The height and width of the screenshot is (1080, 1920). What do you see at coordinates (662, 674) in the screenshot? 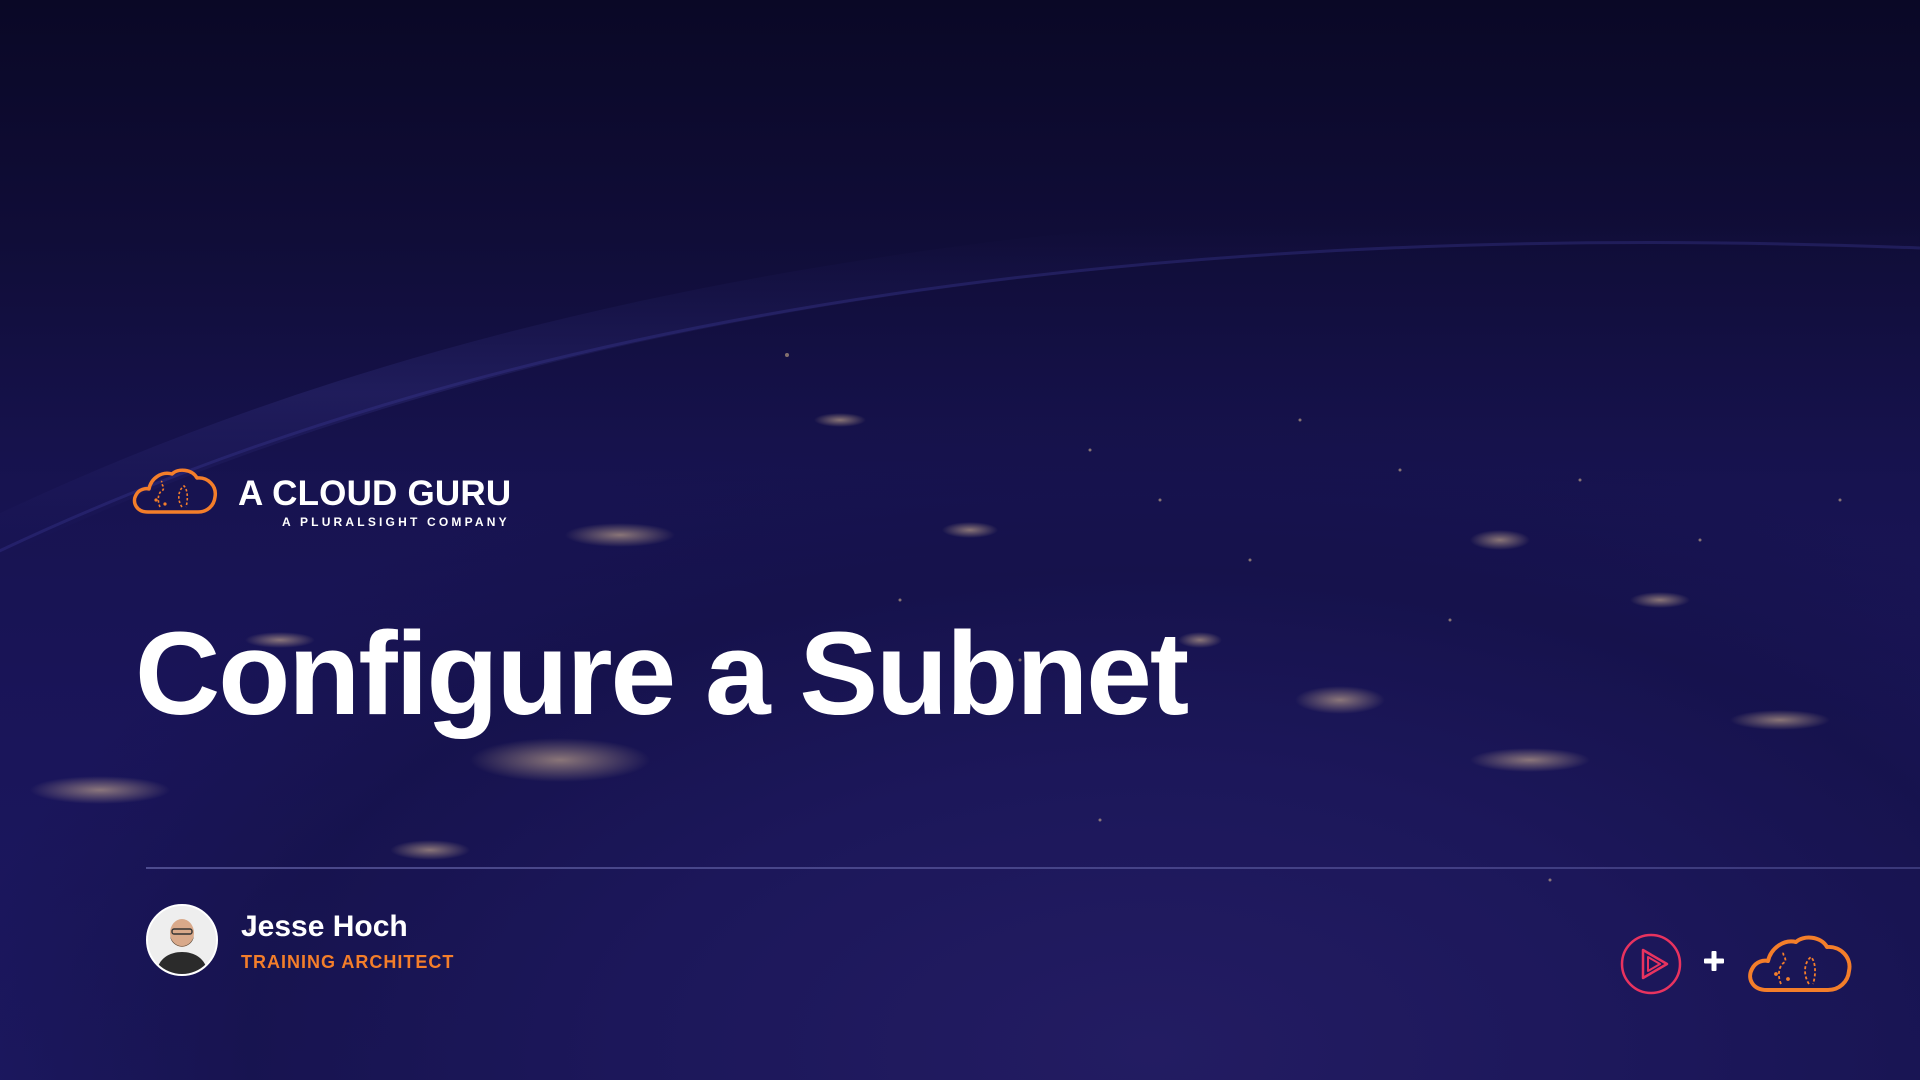
I see `slide-title: Configure a Subnet` at bounding box center [662, 674].